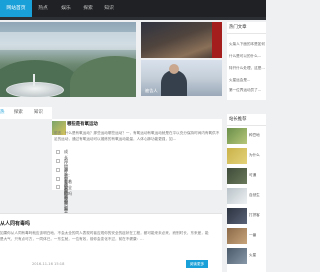 The width and height of the screenshot is (320, 272). I want to click on tab-explore: 探索, so click(18, 113).